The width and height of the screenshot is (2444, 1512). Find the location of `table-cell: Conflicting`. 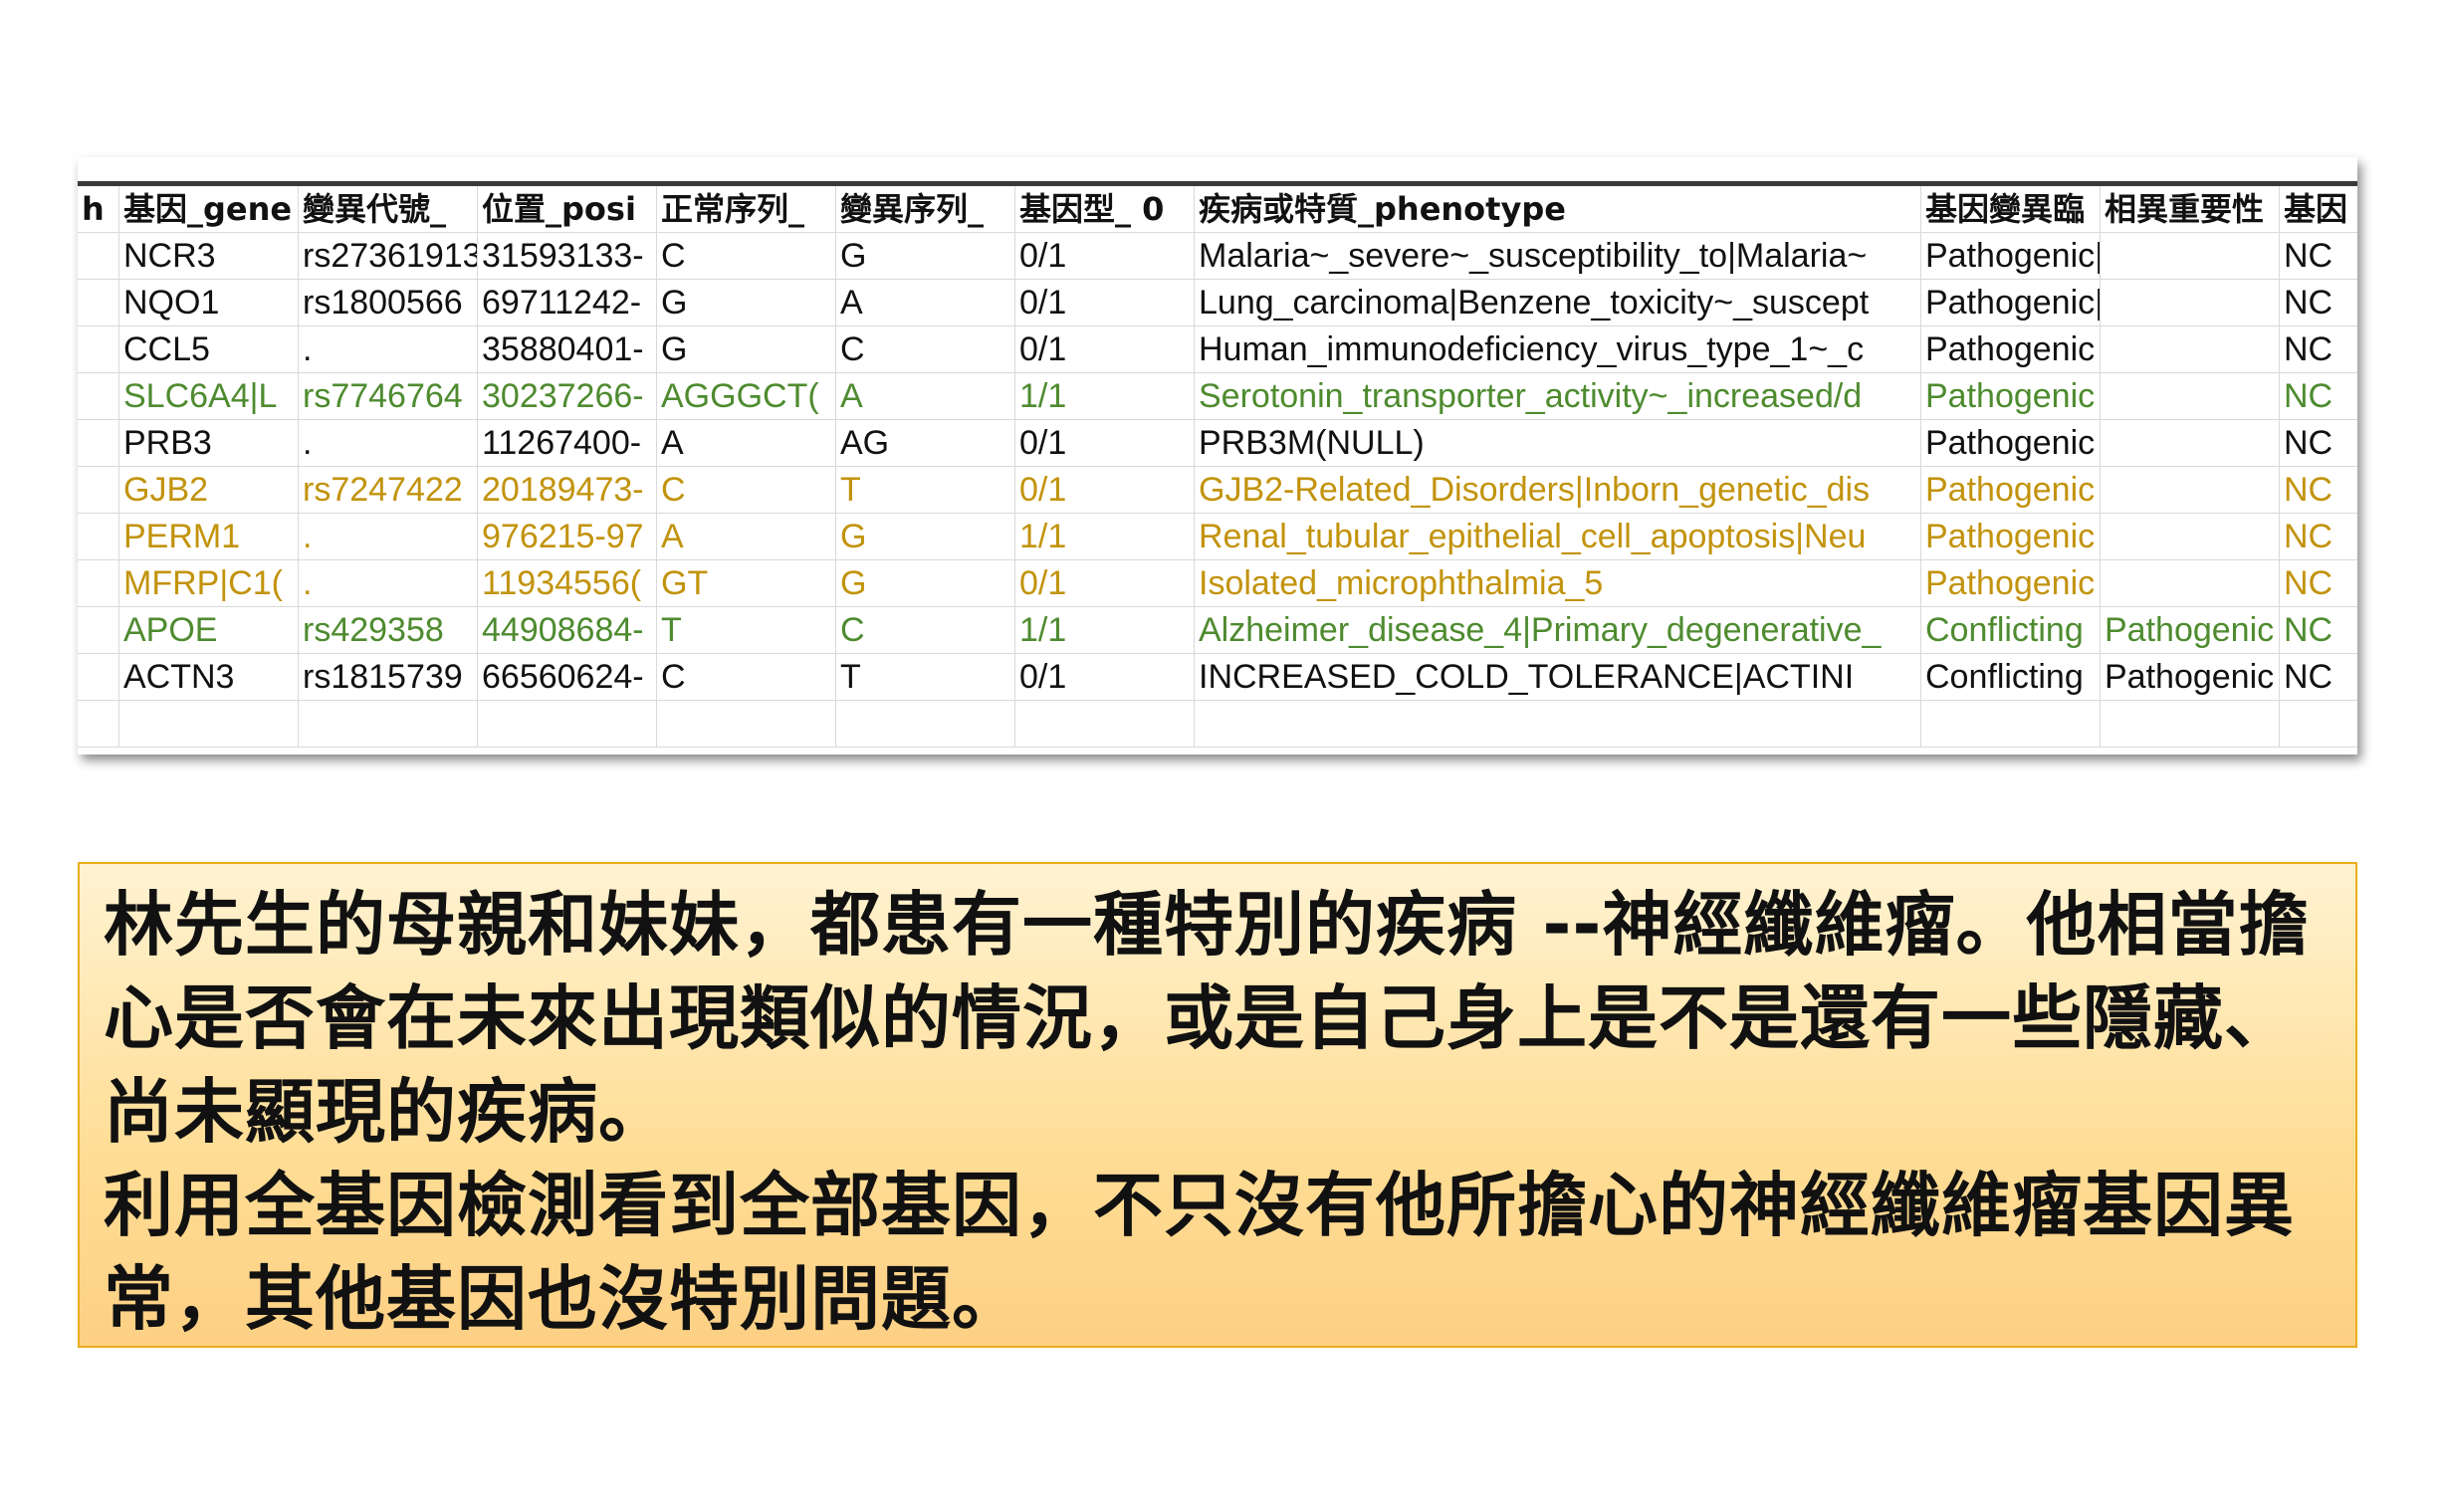

table-cell: Conflicting is located at coordinates (2011, 630).